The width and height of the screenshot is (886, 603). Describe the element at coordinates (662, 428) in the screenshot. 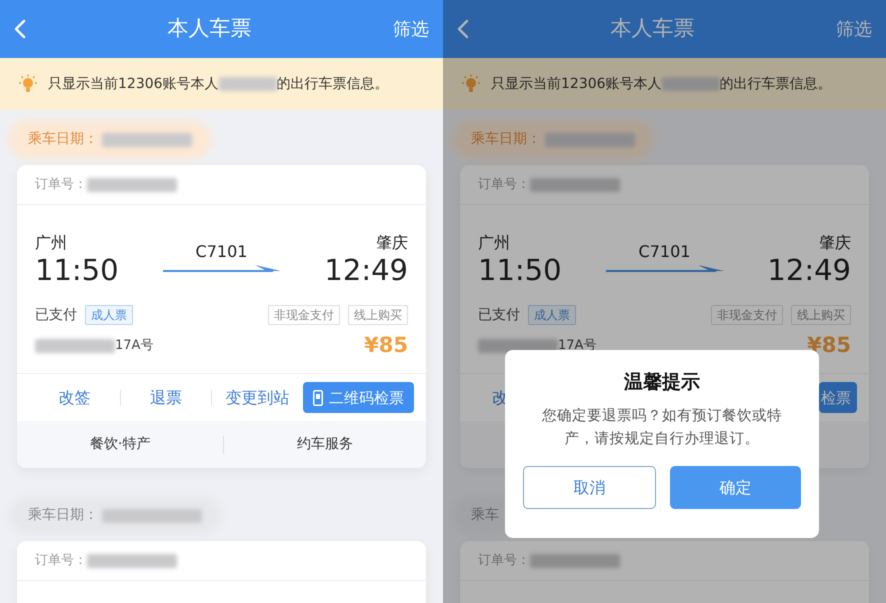

I see `dialog-message: 您确定要退票吗？如有预订餐饮或特产，请按规定自行办理退订。` at that location.